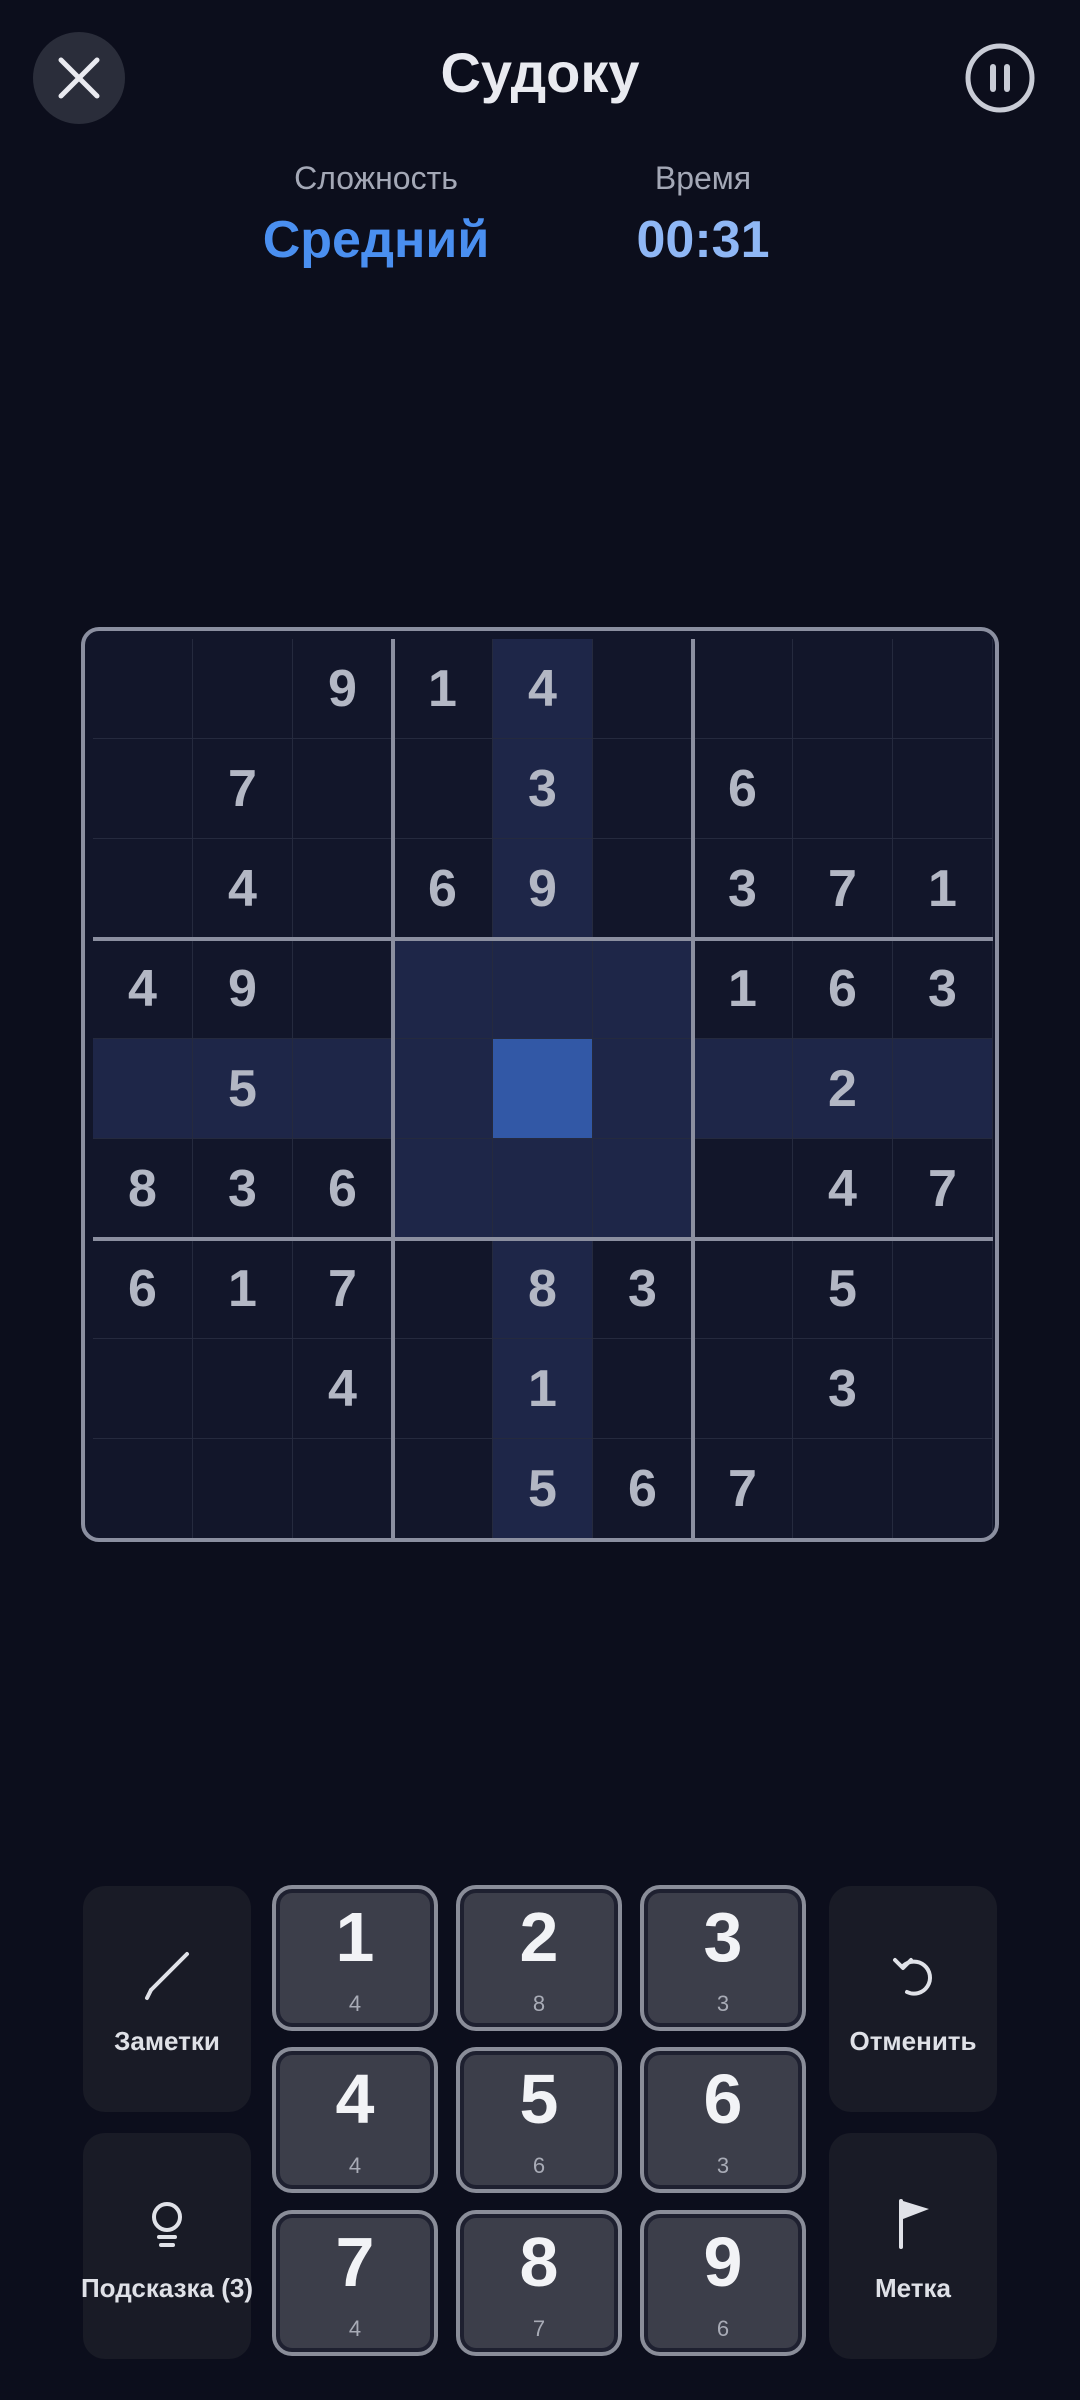  I want to click on number-button-5: 56, so click(539, 2120).